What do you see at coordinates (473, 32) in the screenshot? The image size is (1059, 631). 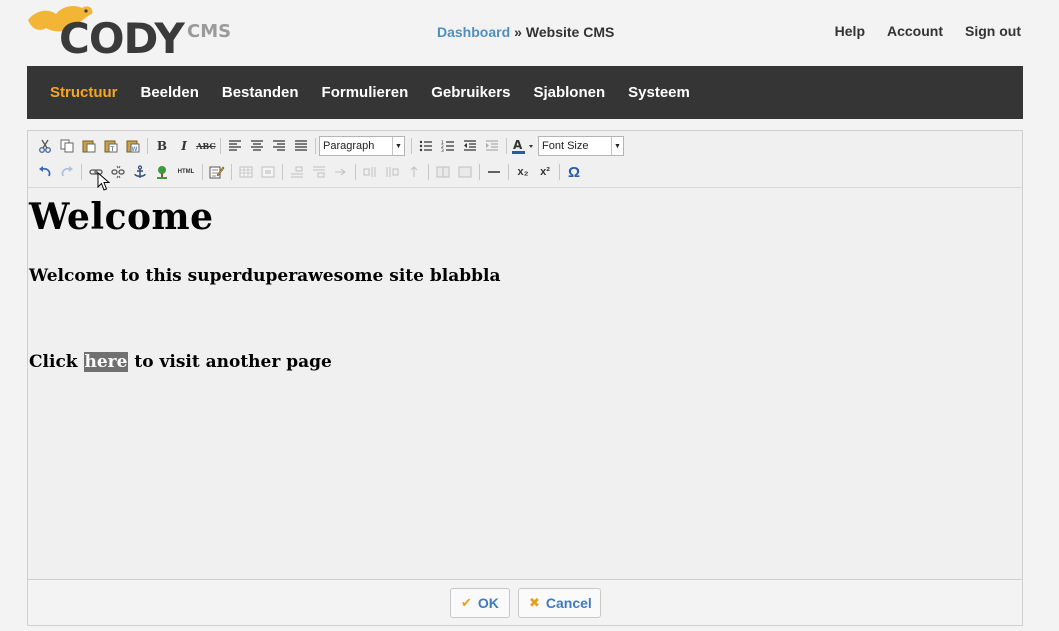 I see `breadcrumb-dashboard-link: Dashboard` at bounding box center [473, 32].